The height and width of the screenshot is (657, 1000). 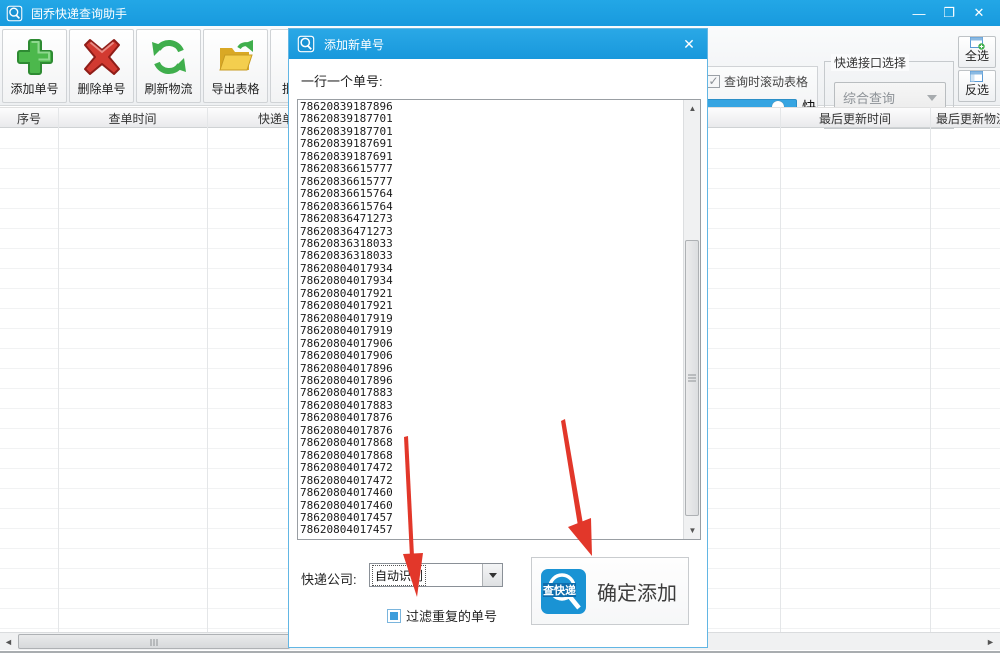 What do you see at coordinates (855, 118) in the screenshot?
I see `column-header-last-update-time: 最后更新时间` at bounding box center [855, 118].